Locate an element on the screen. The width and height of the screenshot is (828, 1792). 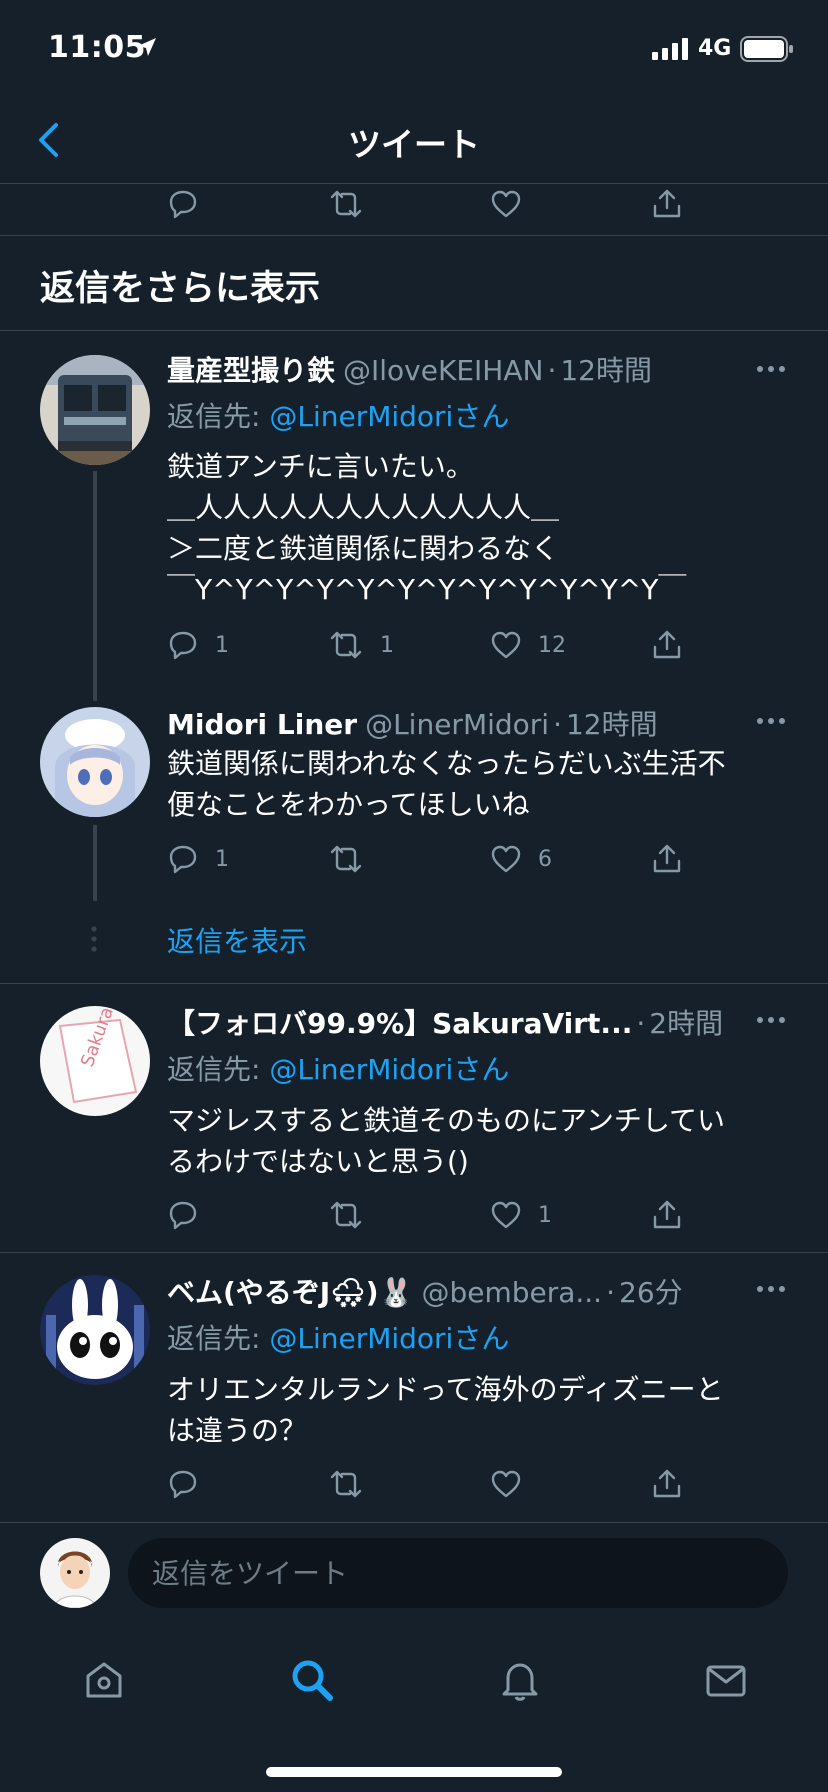
tweet-header: 【フォロバ99.9%】SakuraVirt... · 2時間 is located at coordinates (452, 1022).